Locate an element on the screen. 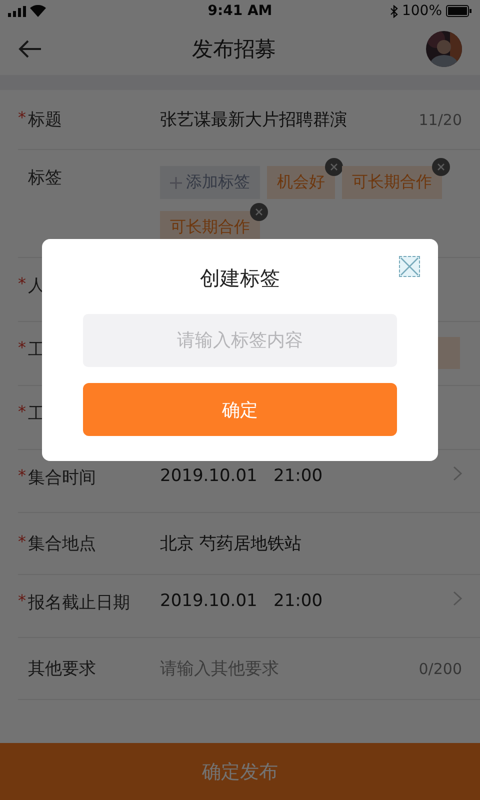 This screenshot has width=480, height=800. char-counter: 11/20 is located at coordinates (440, 119).